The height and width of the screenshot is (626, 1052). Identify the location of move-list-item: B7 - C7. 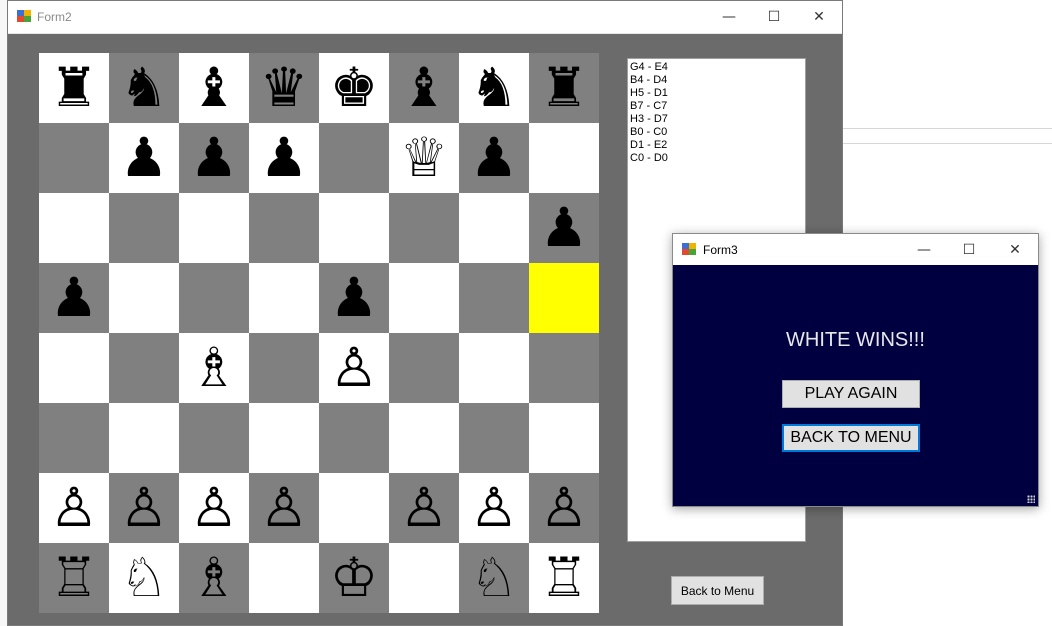
(716, 106).